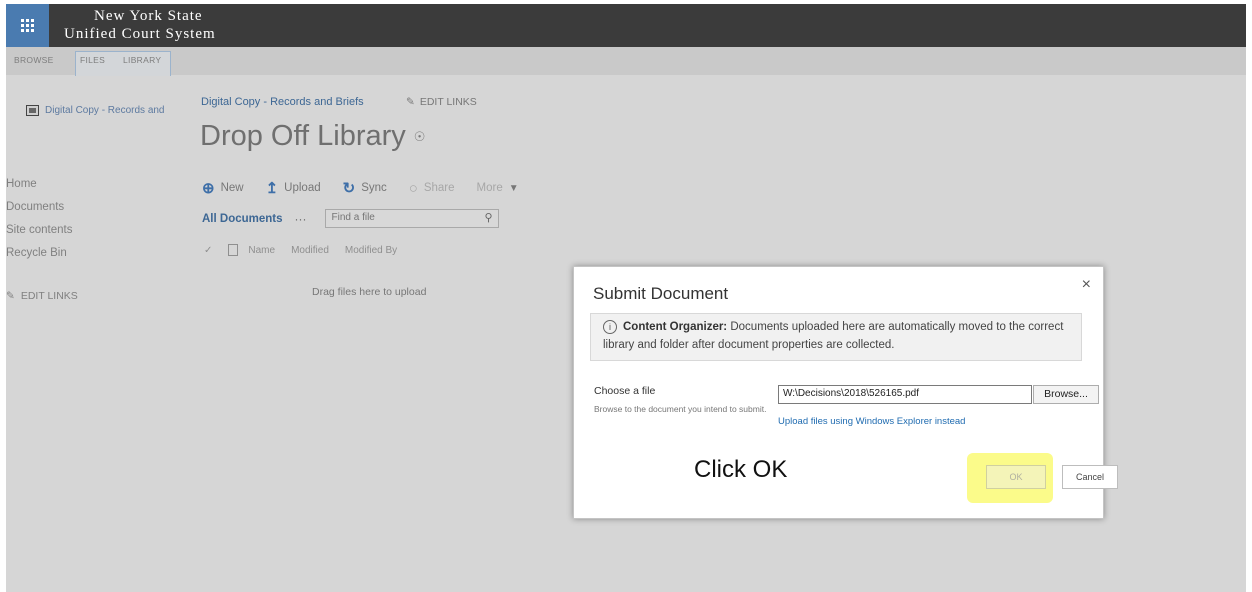 This screenshot has width=1252, height=592. I want to click on dialog-title: Submit Document, so click(661, 293).